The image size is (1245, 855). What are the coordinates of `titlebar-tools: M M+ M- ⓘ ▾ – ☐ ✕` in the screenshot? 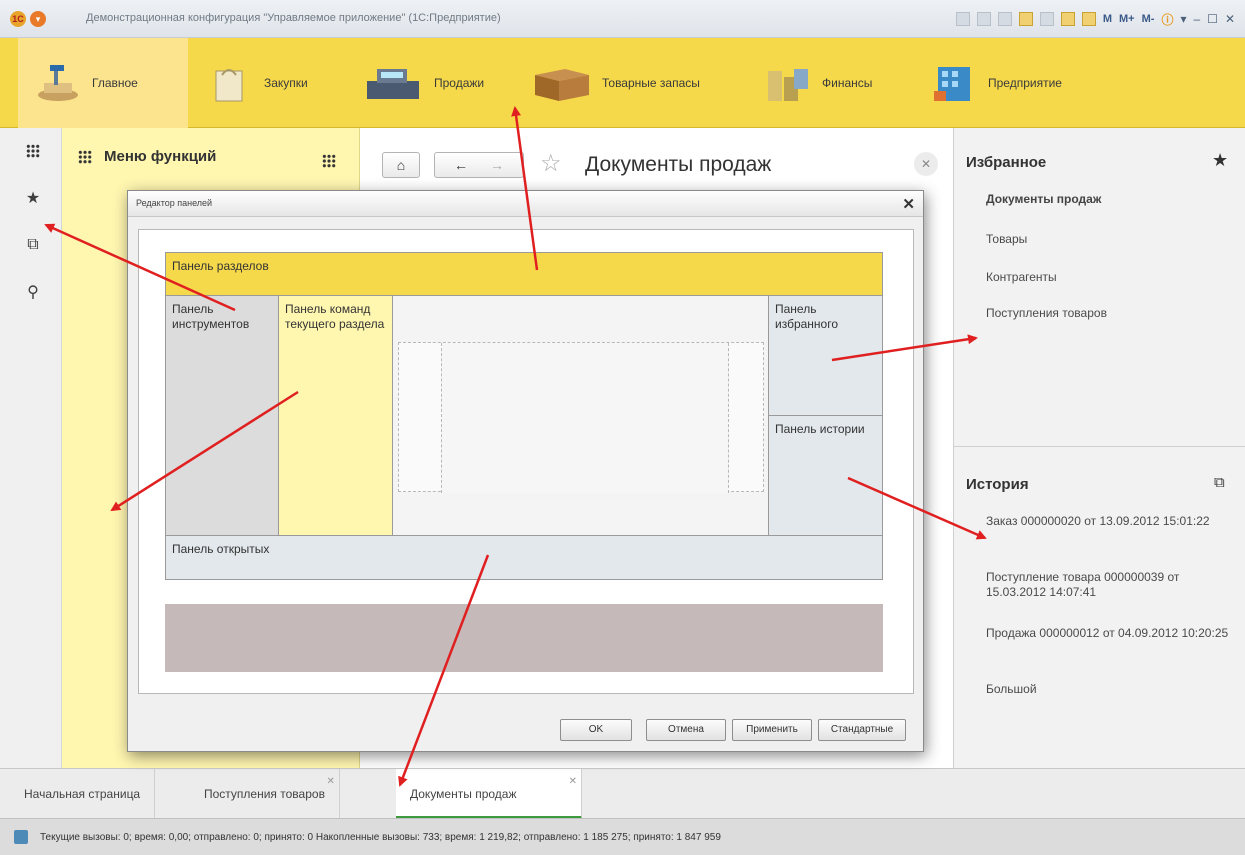 It's located at (1095, 19).